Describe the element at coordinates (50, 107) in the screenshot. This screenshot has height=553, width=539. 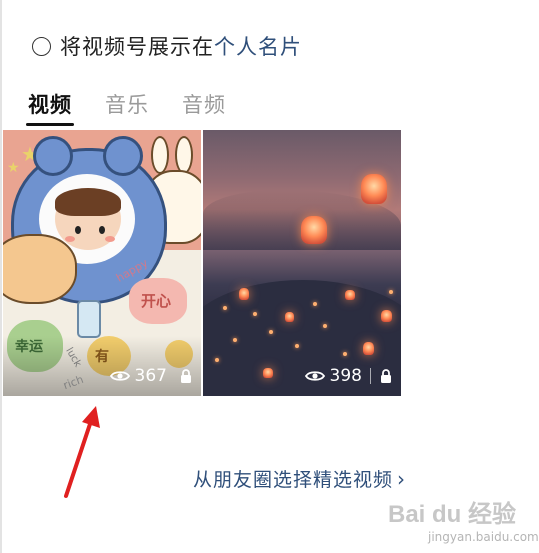
I see `tab-video: 视频` at that location.